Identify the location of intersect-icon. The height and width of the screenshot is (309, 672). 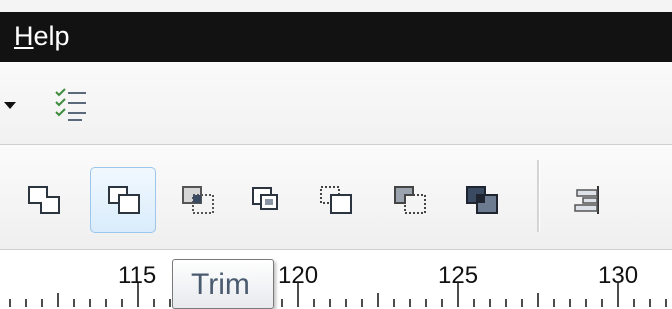
(198, 200).